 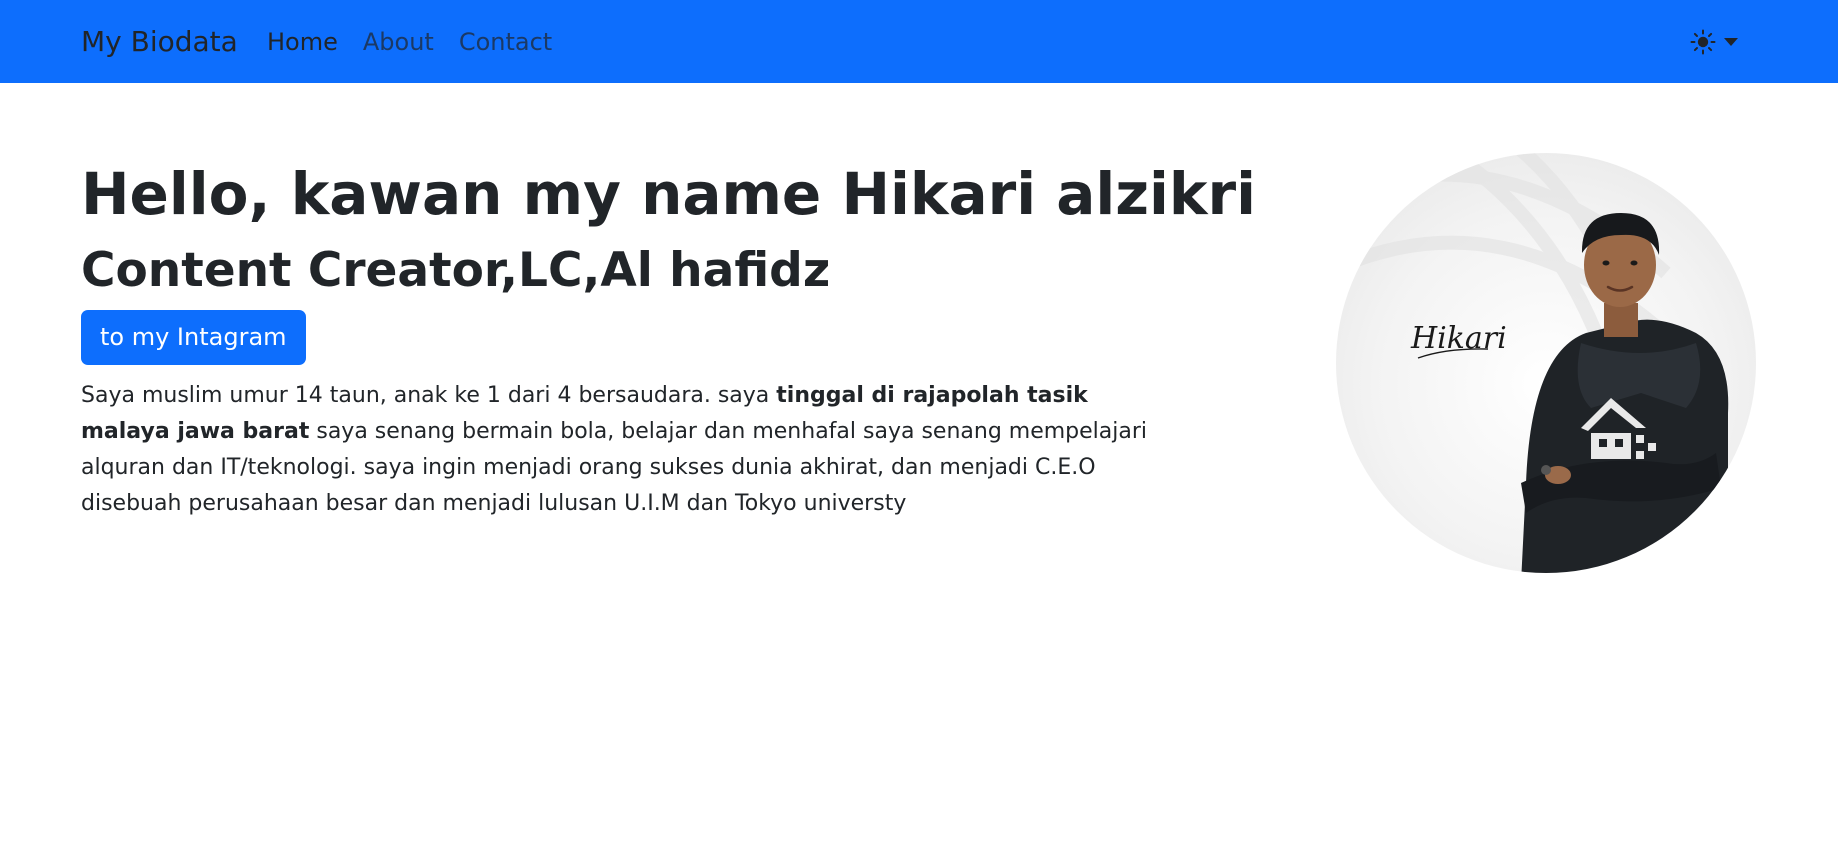 I want to click on sun-icon, so click(x=1703, y=42).